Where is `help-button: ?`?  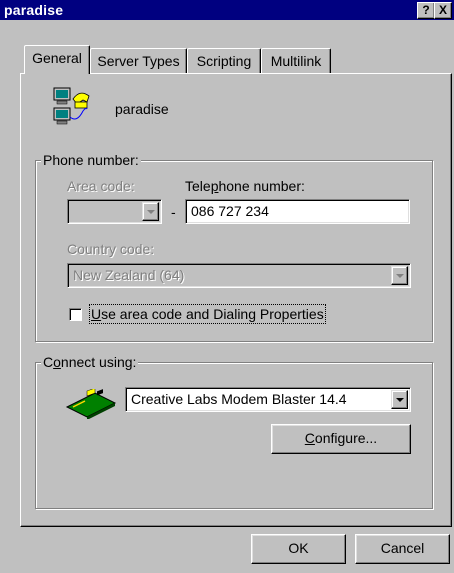 help-button: ? is located at coordinates (426, 10).